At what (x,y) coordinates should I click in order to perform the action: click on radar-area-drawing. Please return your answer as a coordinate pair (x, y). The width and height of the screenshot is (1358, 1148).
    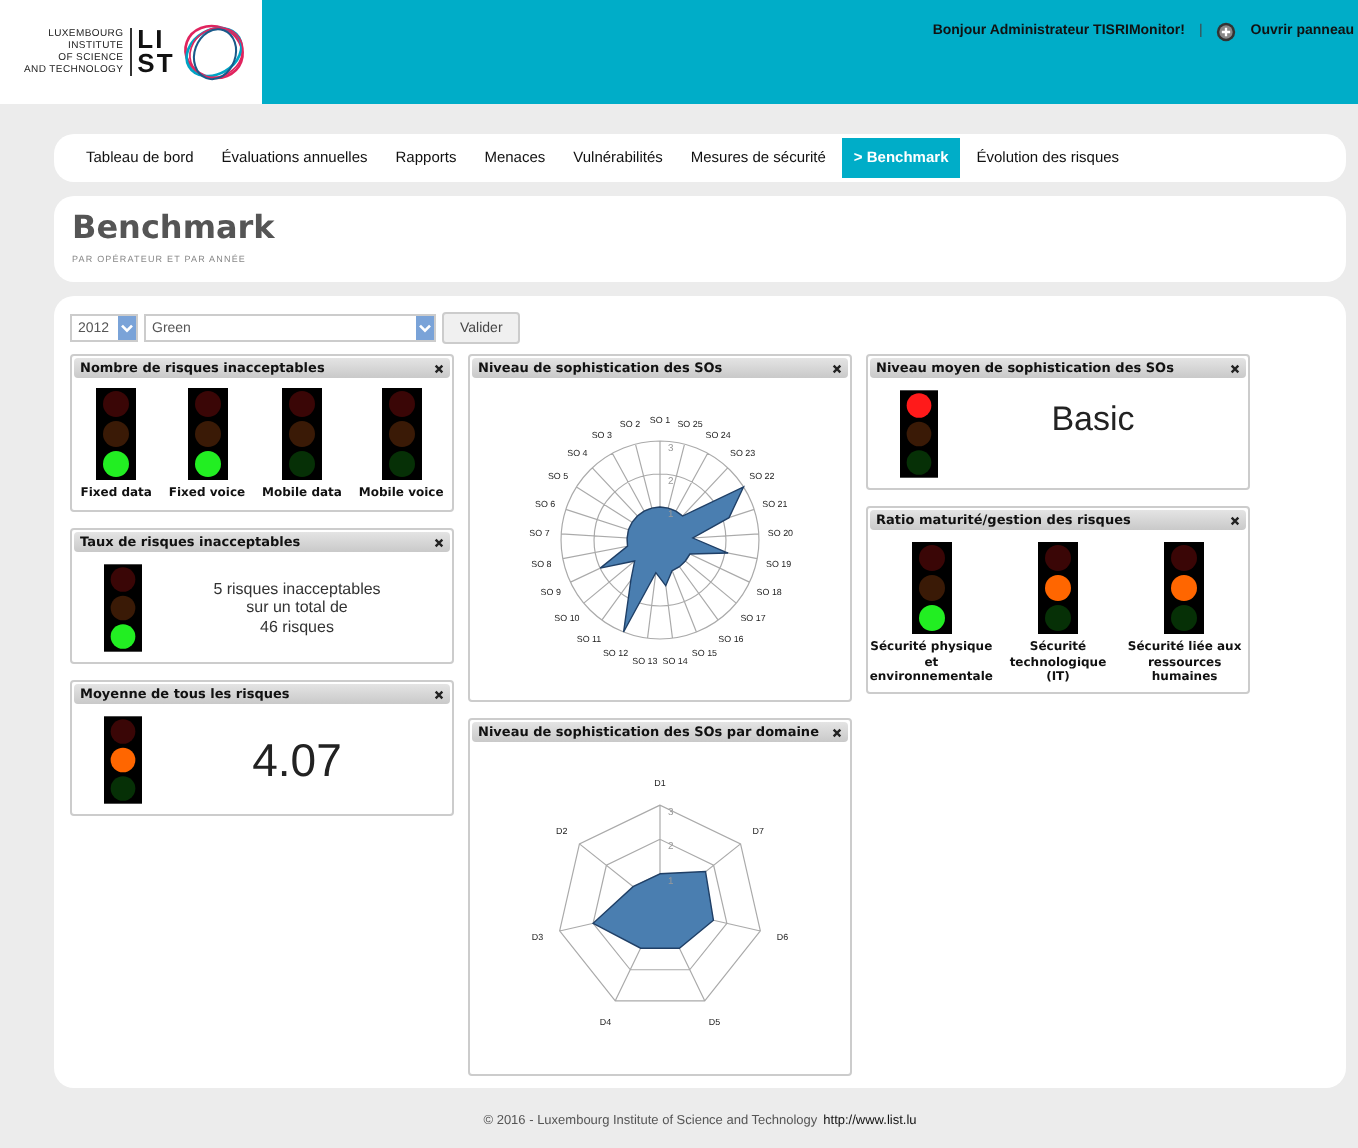
    Looking at the image, I should click on (653, 909).